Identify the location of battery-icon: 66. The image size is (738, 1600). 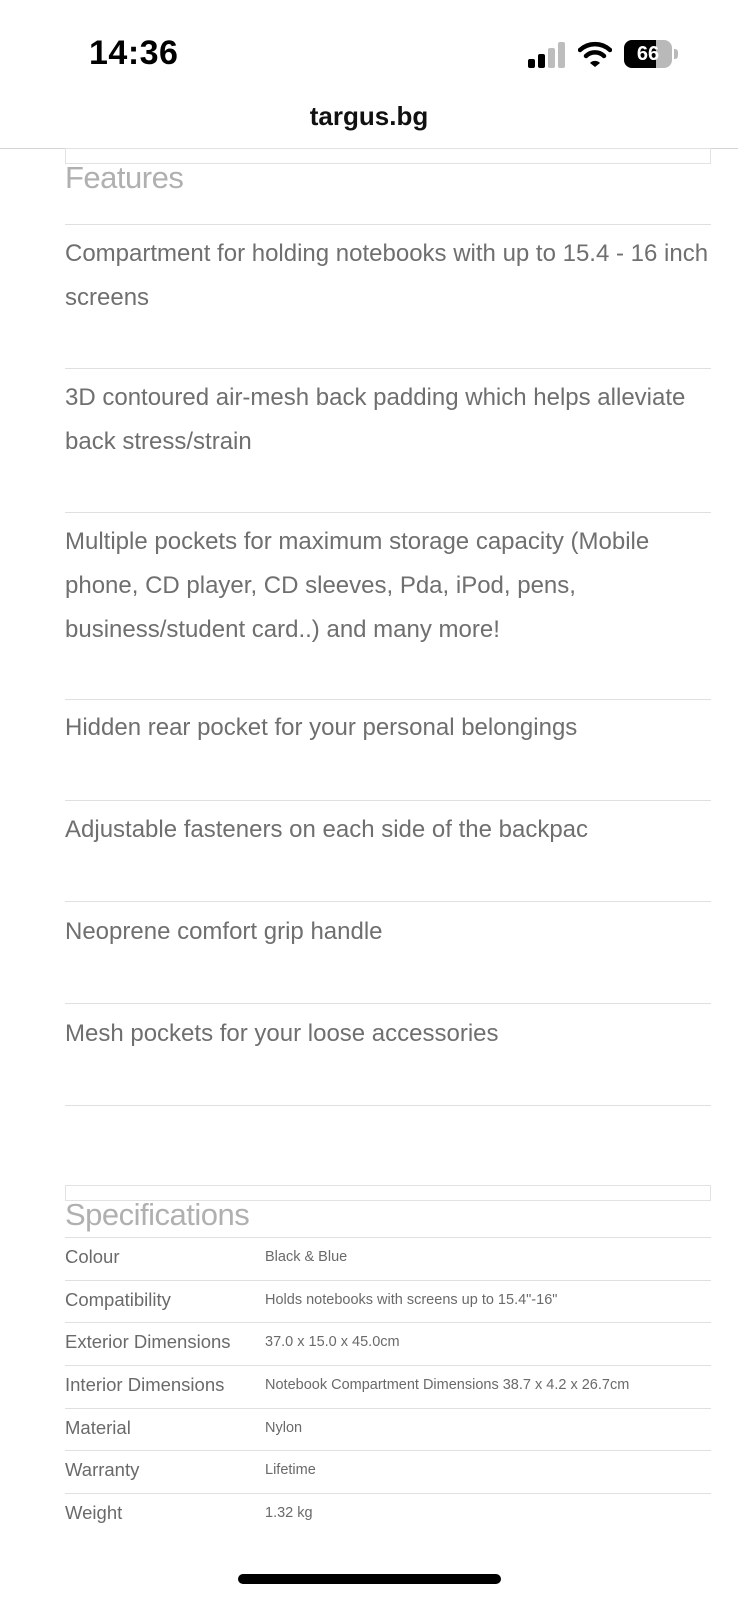
(651, 54).